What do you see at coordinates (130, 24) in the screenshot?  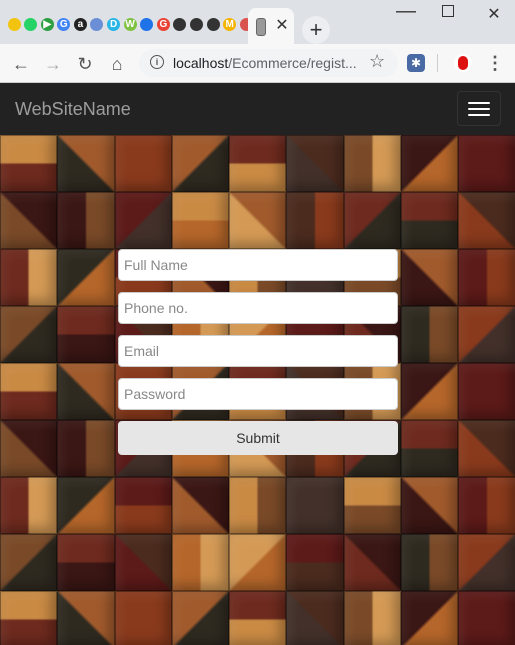 I see `chart-icon: W` at bounding box center [130, 24].